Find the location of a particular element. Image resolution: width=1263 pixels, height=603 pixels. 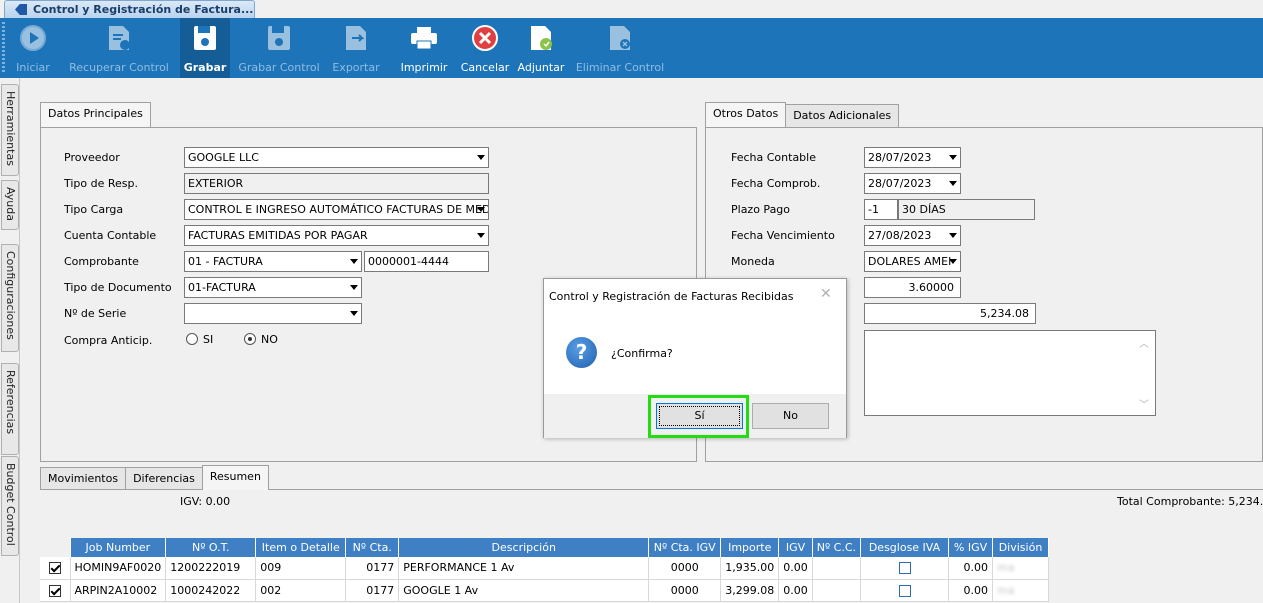

fecha-vencimiento-picker: 27/08/2023 is located at coordinates (912, 235).